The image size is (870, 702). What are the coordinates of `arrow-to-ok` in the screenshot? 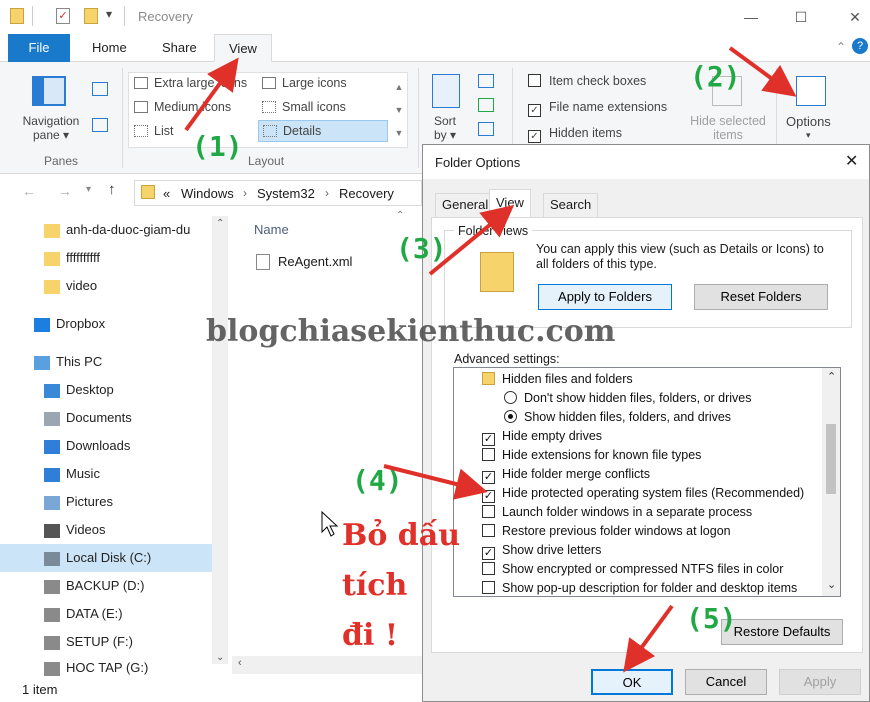 It's located at (648, 638).